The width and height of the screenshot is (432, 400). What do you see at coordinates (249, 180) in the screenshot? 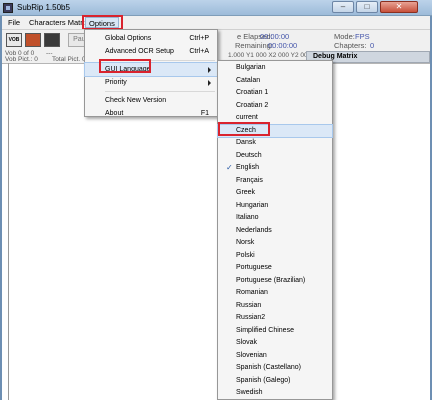
I see `lang-label: Français` at bounding box center [249, 180].